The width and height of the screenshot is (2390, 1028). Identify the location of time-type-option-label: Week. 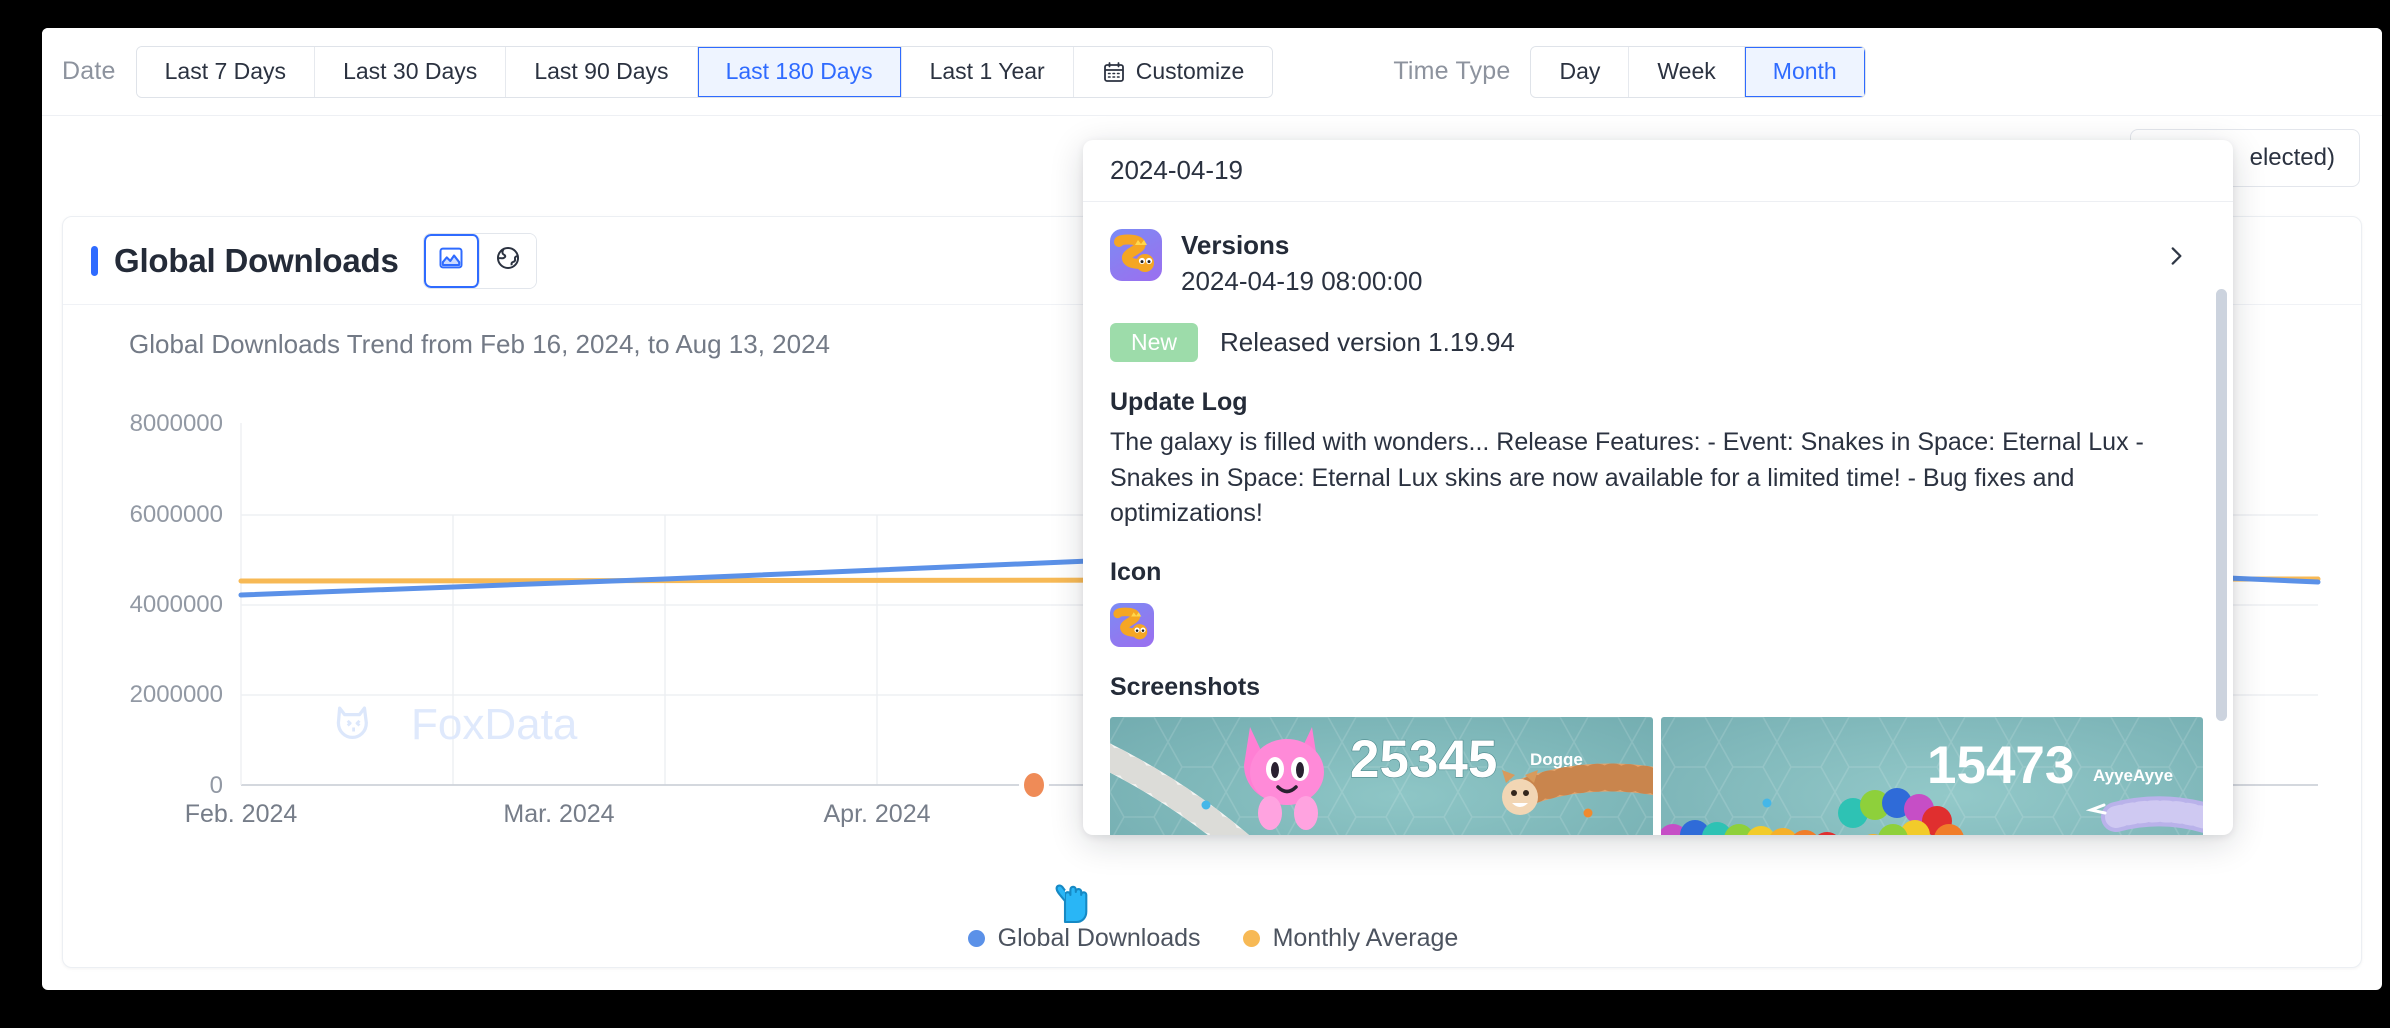
(1686, 71).